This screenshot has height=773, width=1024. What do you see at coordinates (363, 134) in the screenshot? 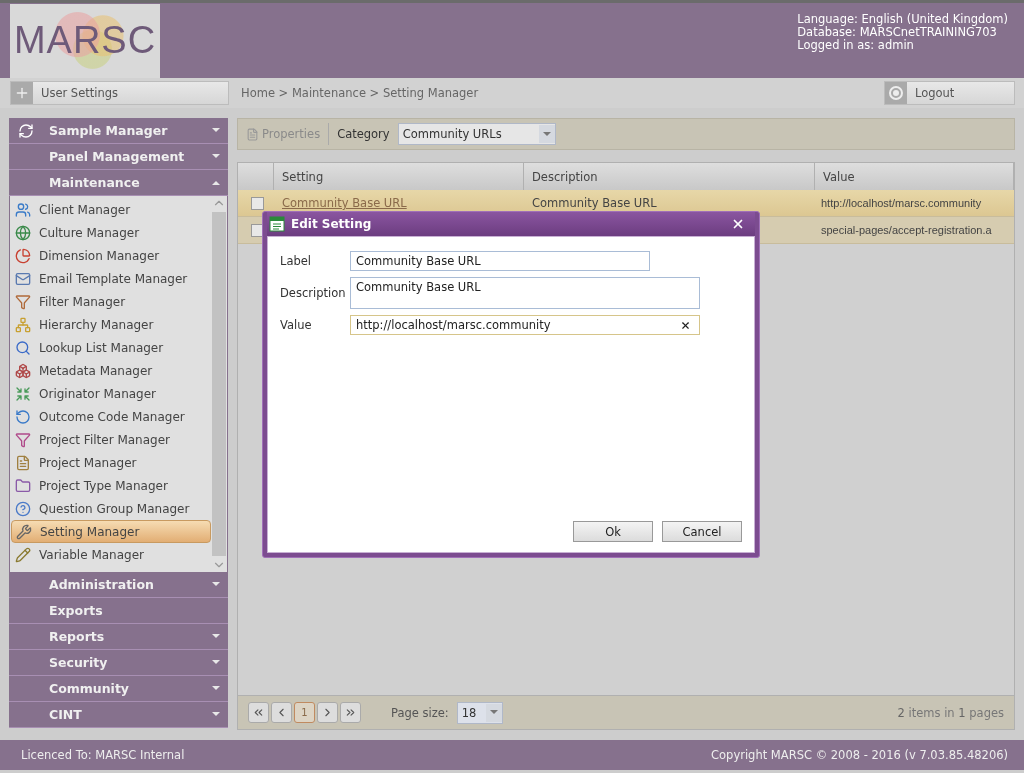
I see `category-label: Category` at bounding box center [363, 134].